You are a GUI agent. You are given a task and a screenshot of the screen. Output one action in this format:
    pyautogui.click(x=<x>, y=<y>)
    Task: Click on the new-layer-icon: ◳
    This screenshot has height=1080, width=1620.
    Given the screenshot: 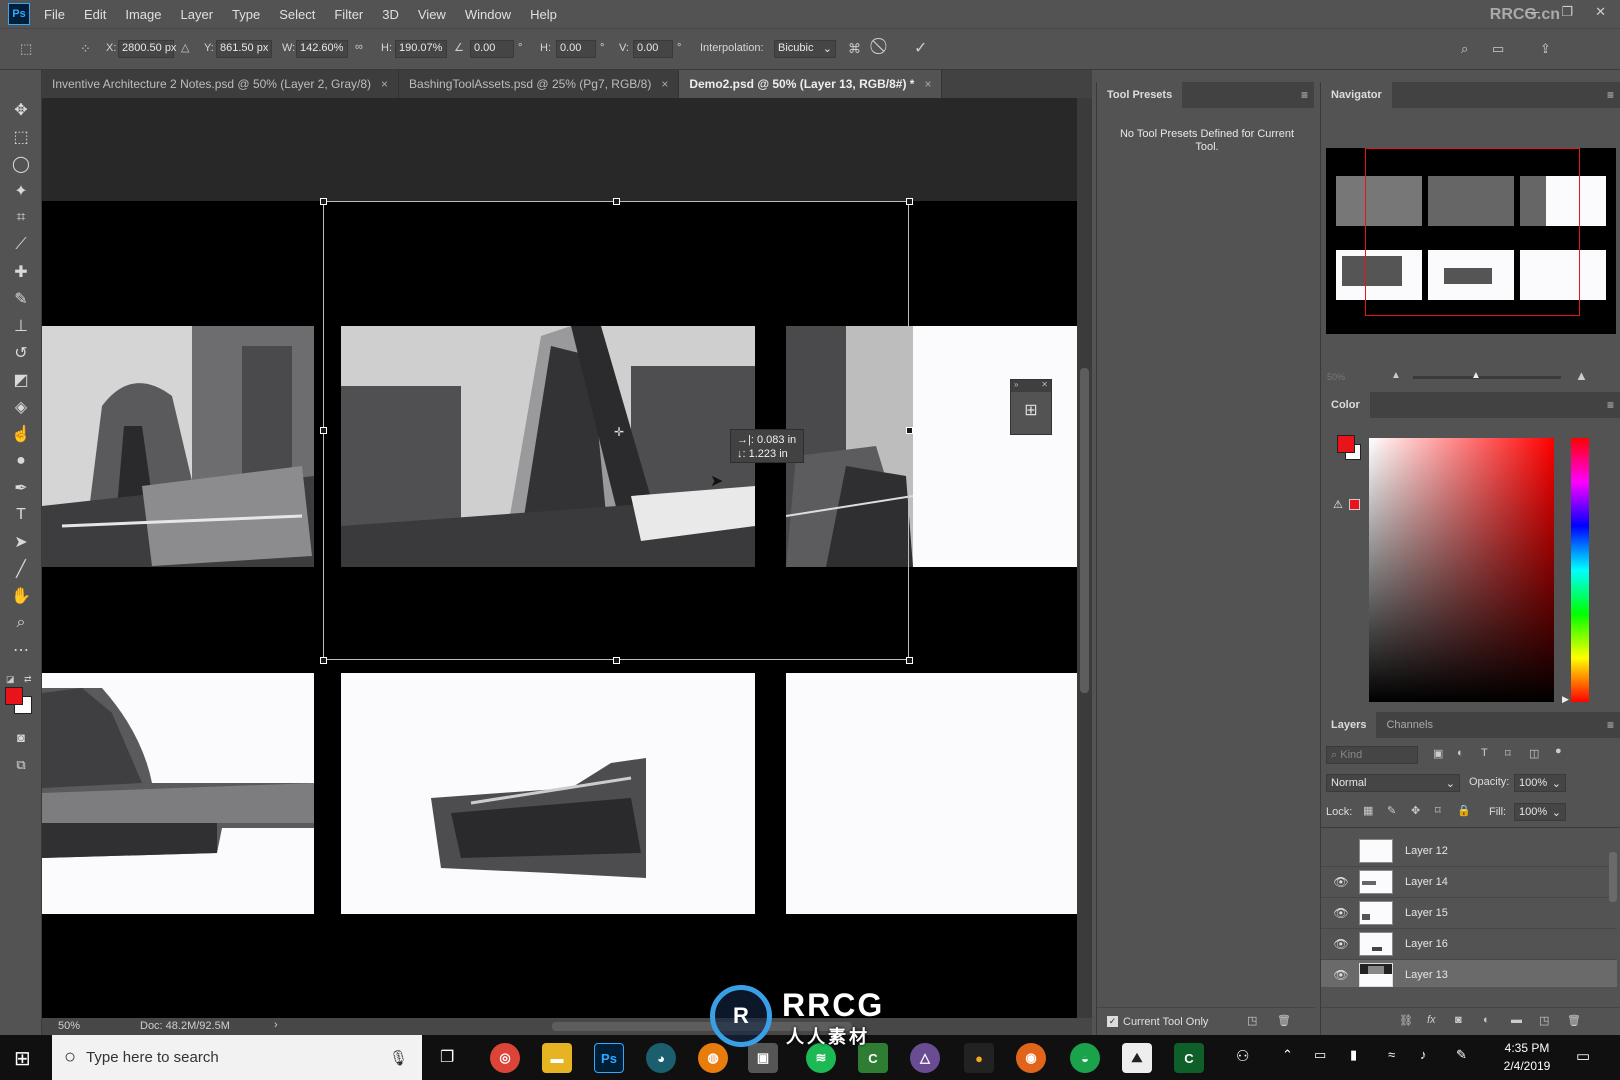 What is the action you would take?
    pyautogui.click(x=1544, y=1020)
    